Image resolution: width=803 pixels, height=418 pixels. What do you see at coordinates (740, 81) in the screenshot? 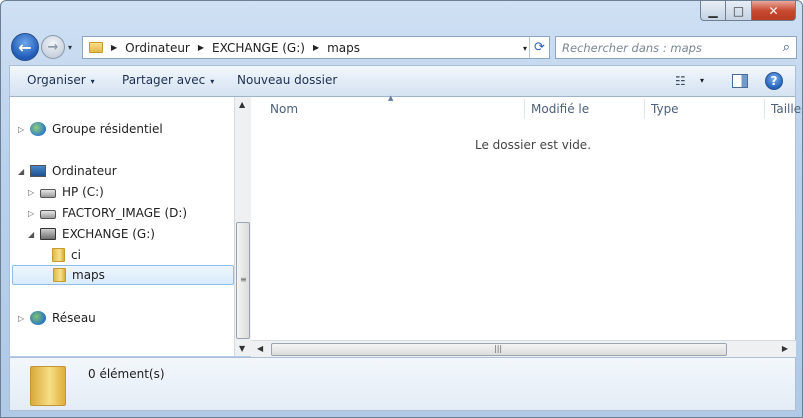
I see `preview-pane-icon` at bounding box center [740, 81].